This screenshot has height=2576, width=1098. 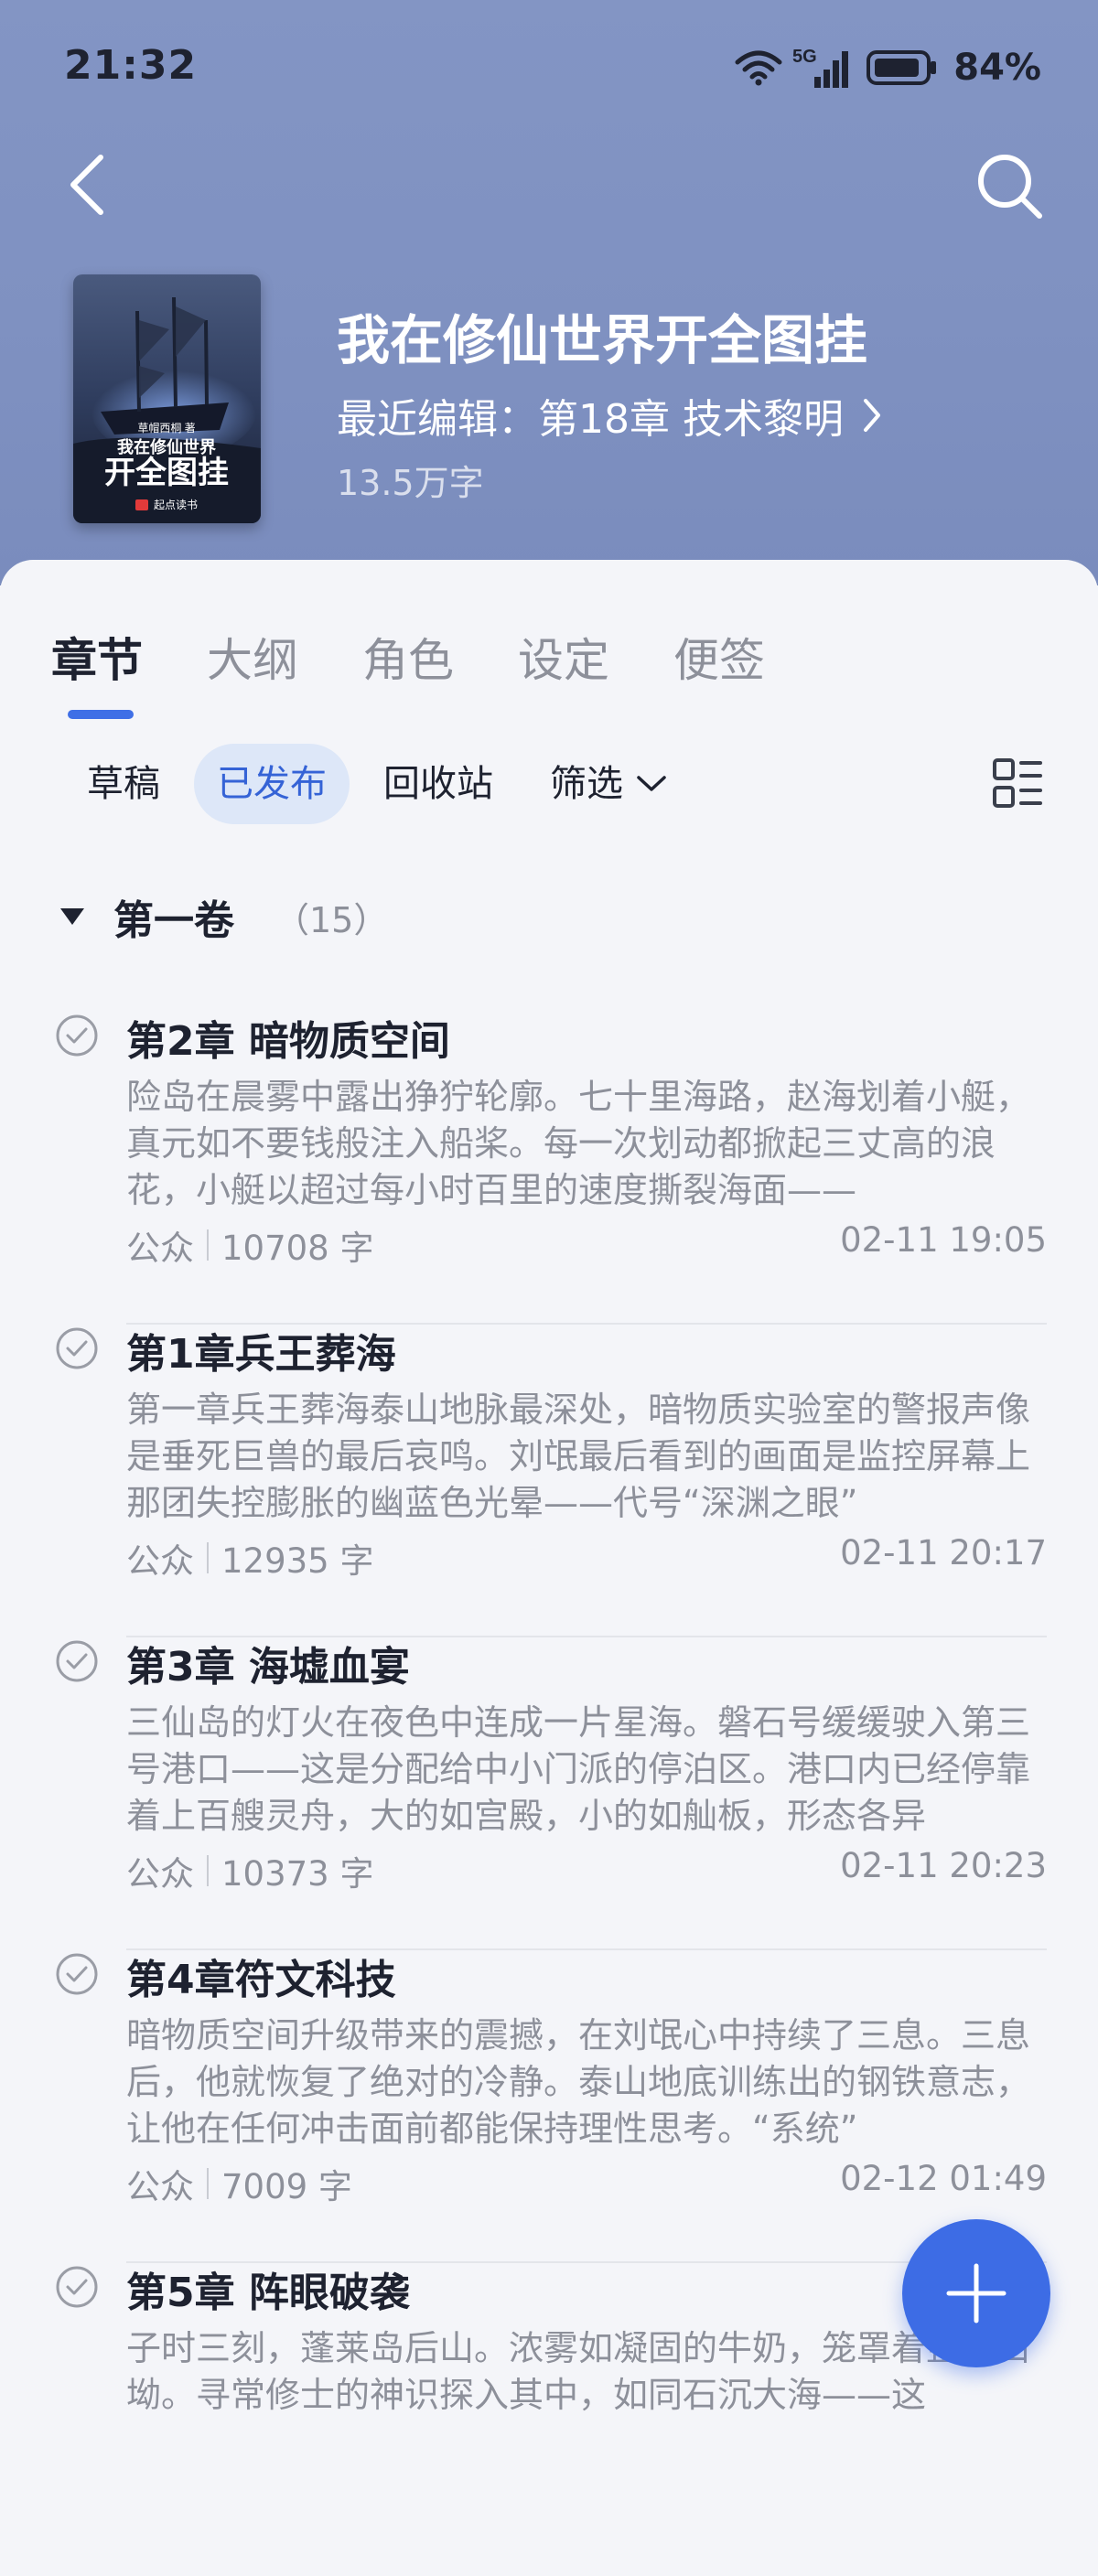 I want to click on chapter-date: 02-11 20:23, so click(x=944, y=1865).